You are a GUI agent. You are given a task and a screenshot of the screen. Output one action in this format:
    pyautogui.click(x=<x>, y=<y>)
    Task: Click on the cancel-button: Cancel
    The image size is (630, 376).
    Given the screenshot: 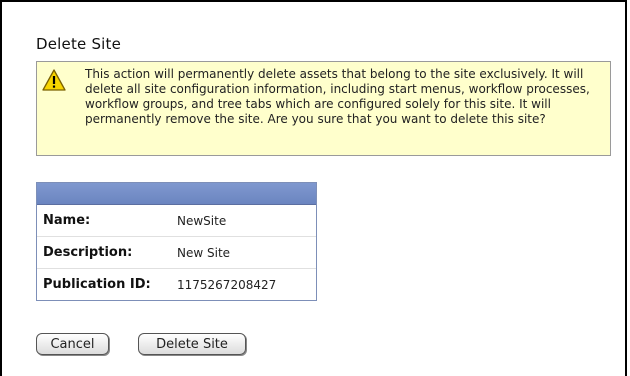 What is the action you would take?
    pyautogui.click(x=72, y=344)
    